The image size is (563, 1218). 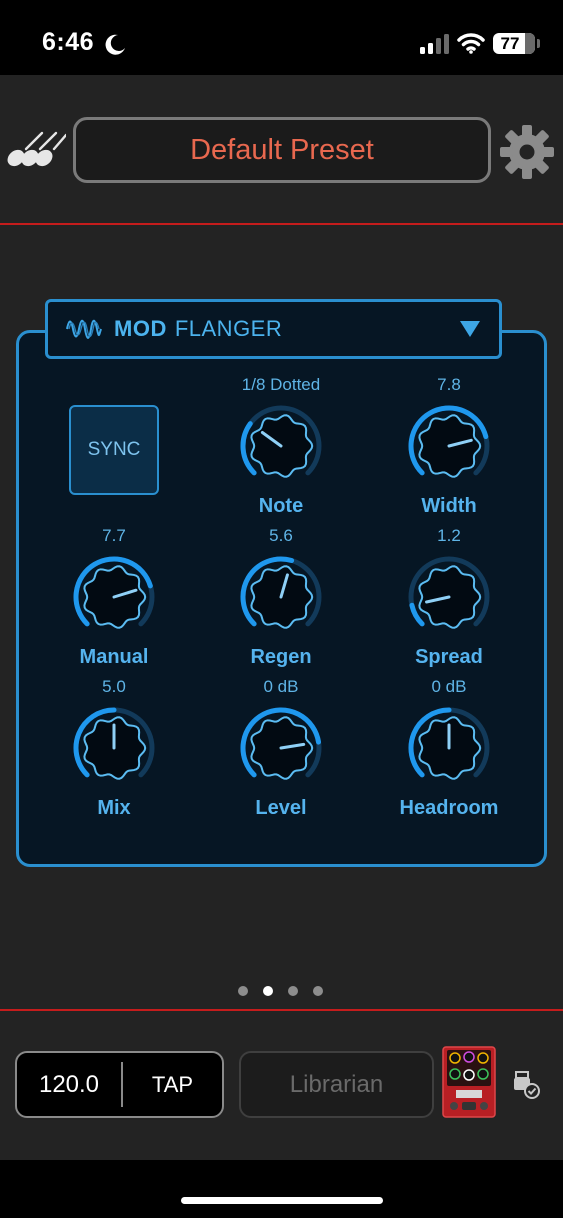 I want to click on knob-label-spread: Spread, so click(x=449, y=657).